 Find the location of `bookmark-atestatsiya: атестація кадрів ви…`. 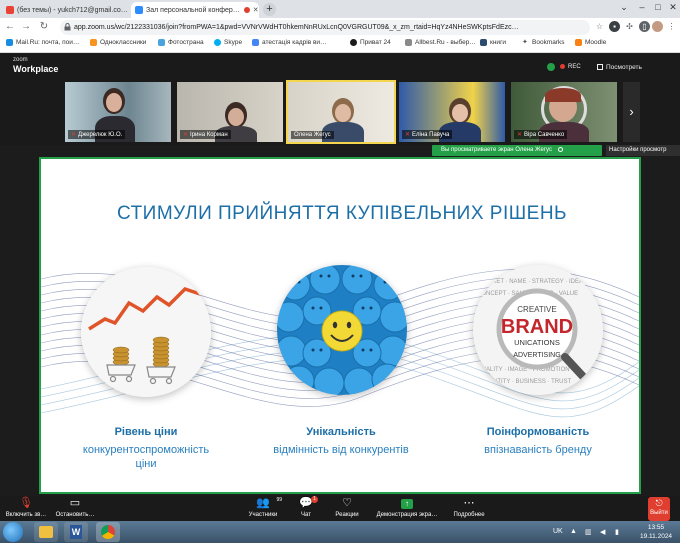

bookmark-atestatsiya: атестація кадрів ви… is located at coordinates (289, 42).